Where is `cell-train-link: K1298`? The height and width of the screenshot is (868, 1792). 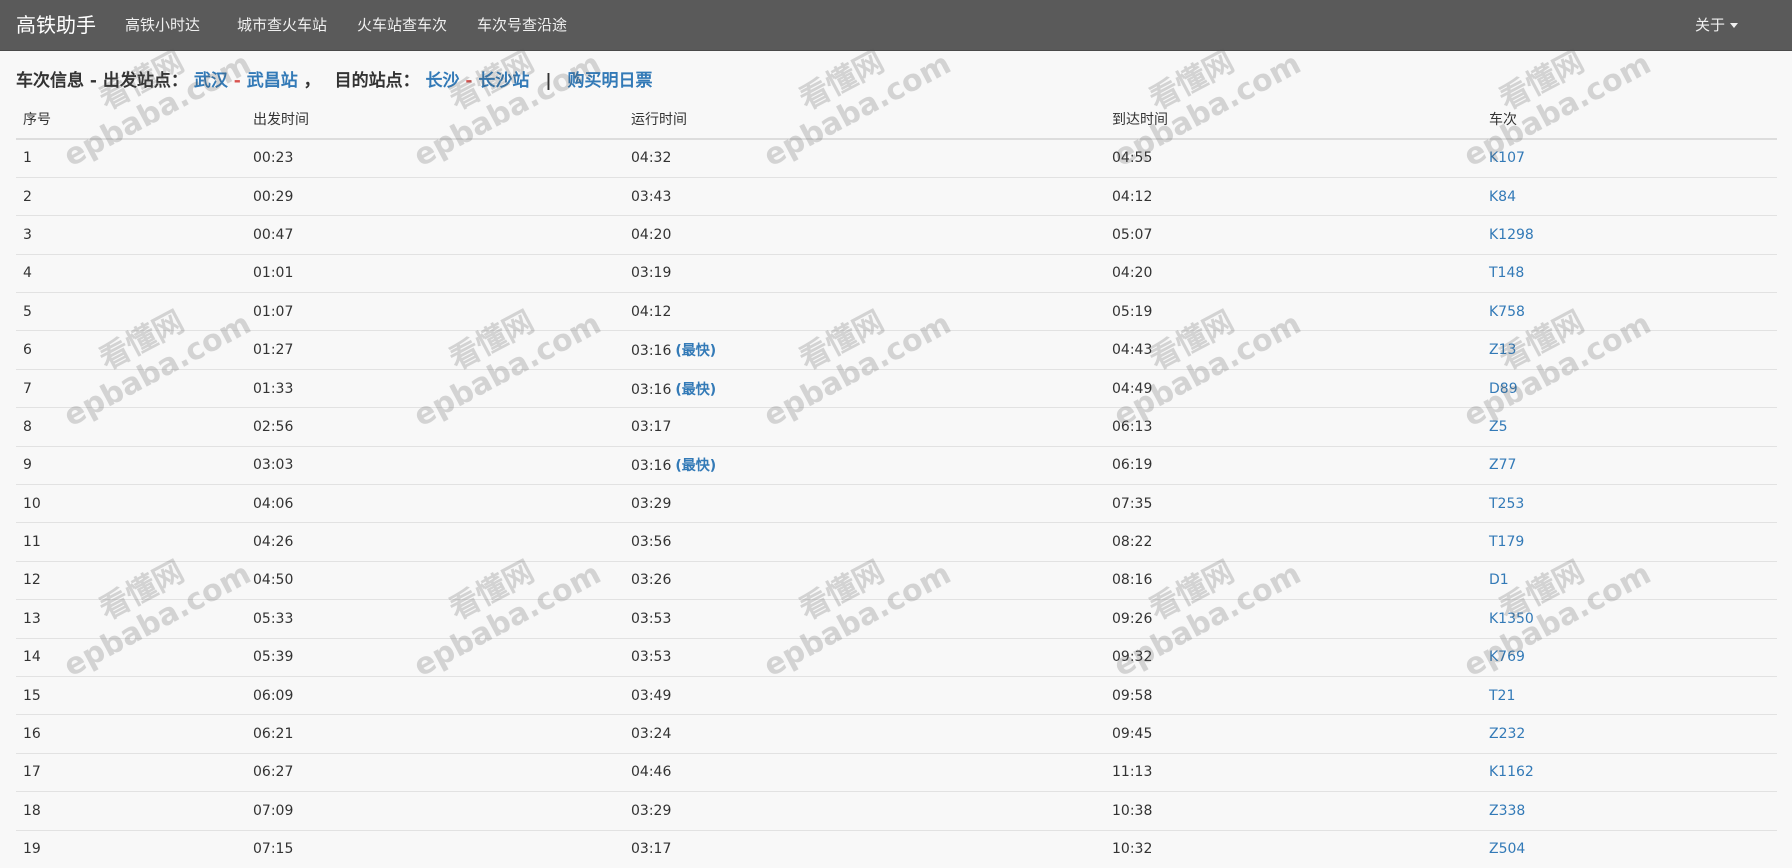 cell-train-link: K1298 is located at coordinates (1629, 235).